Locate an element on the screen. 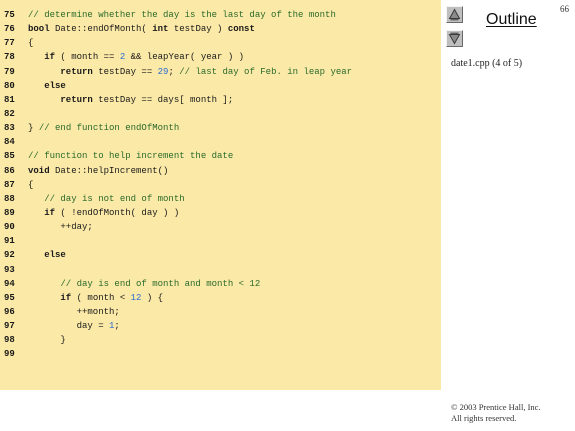 The width and height of the screenshot is (575, 431). code-token-plain: ) { is located at coordinates (152, 297).